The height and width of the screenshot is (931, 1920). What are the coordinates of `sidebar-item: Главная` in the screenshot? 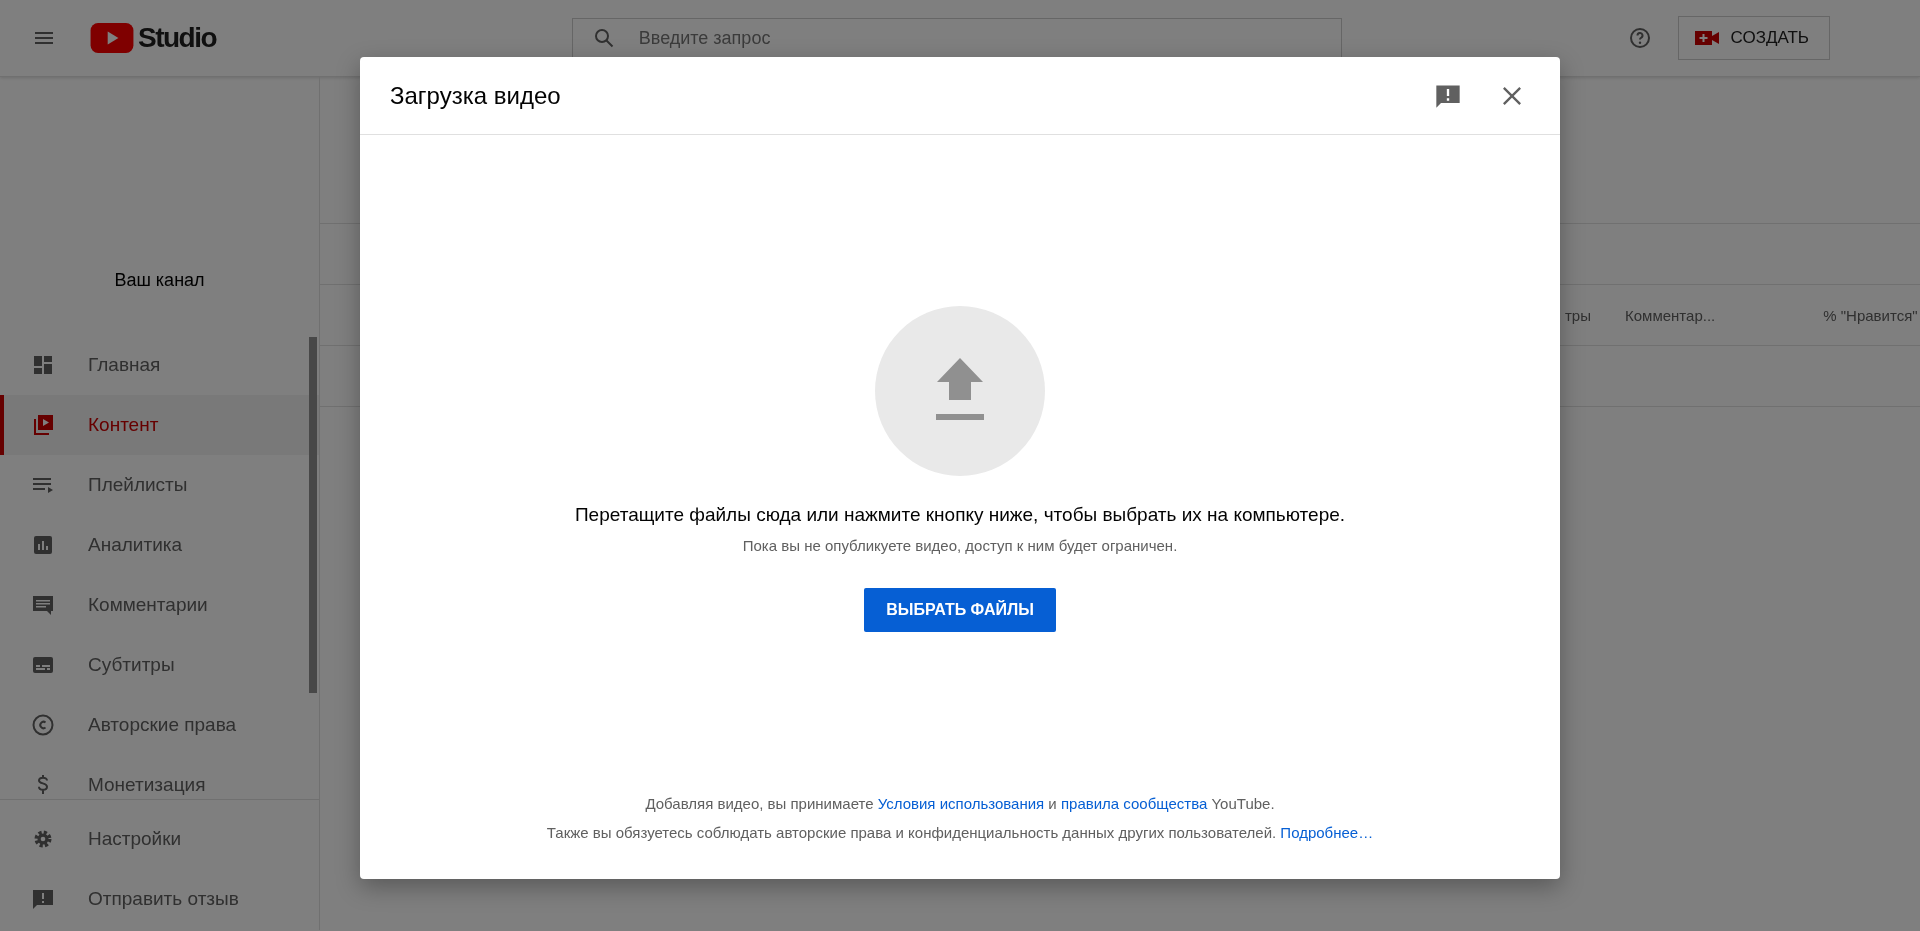 It's located at (159, 365).